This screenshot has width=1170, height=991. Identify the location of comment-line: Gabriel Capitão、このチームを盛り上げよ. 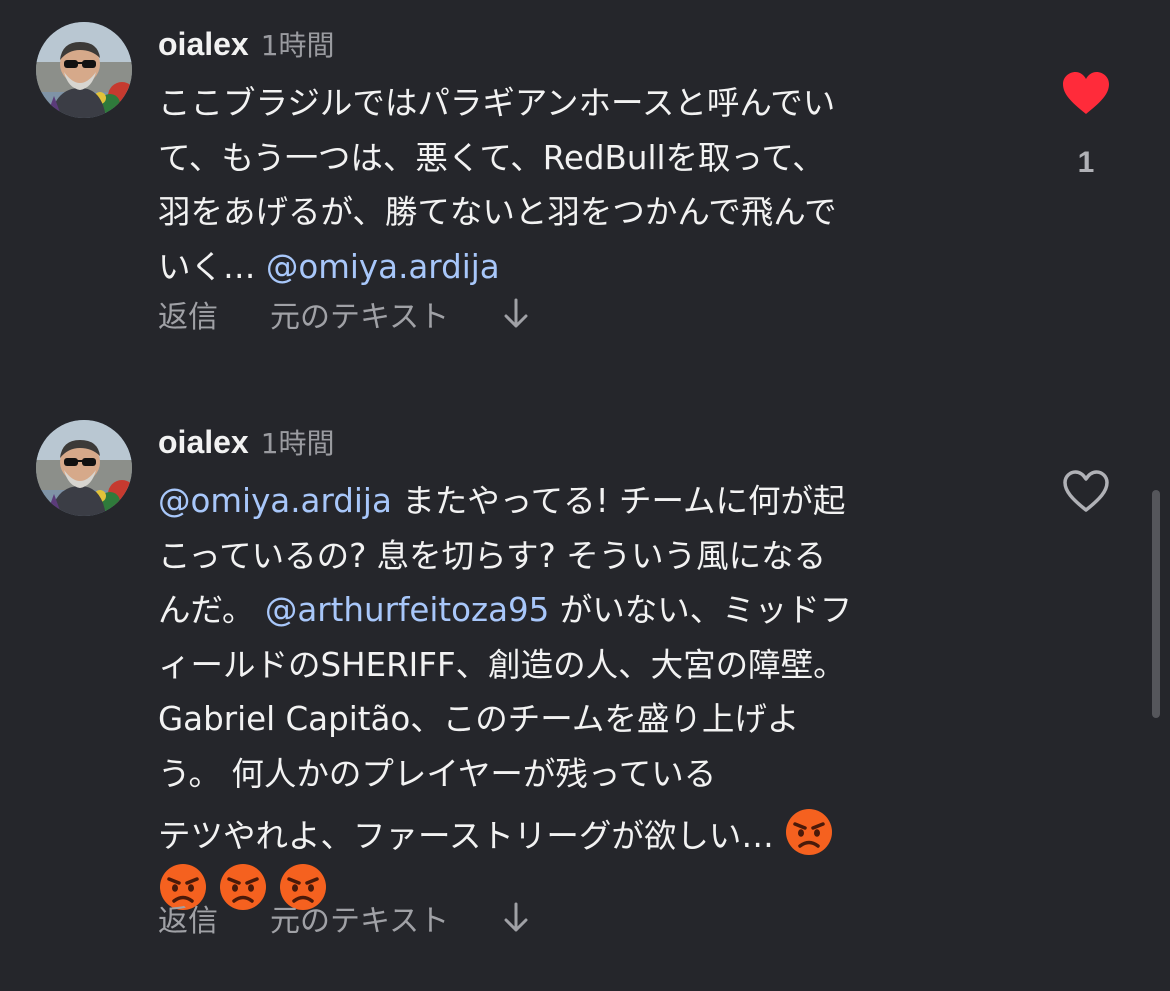
(578, 719).